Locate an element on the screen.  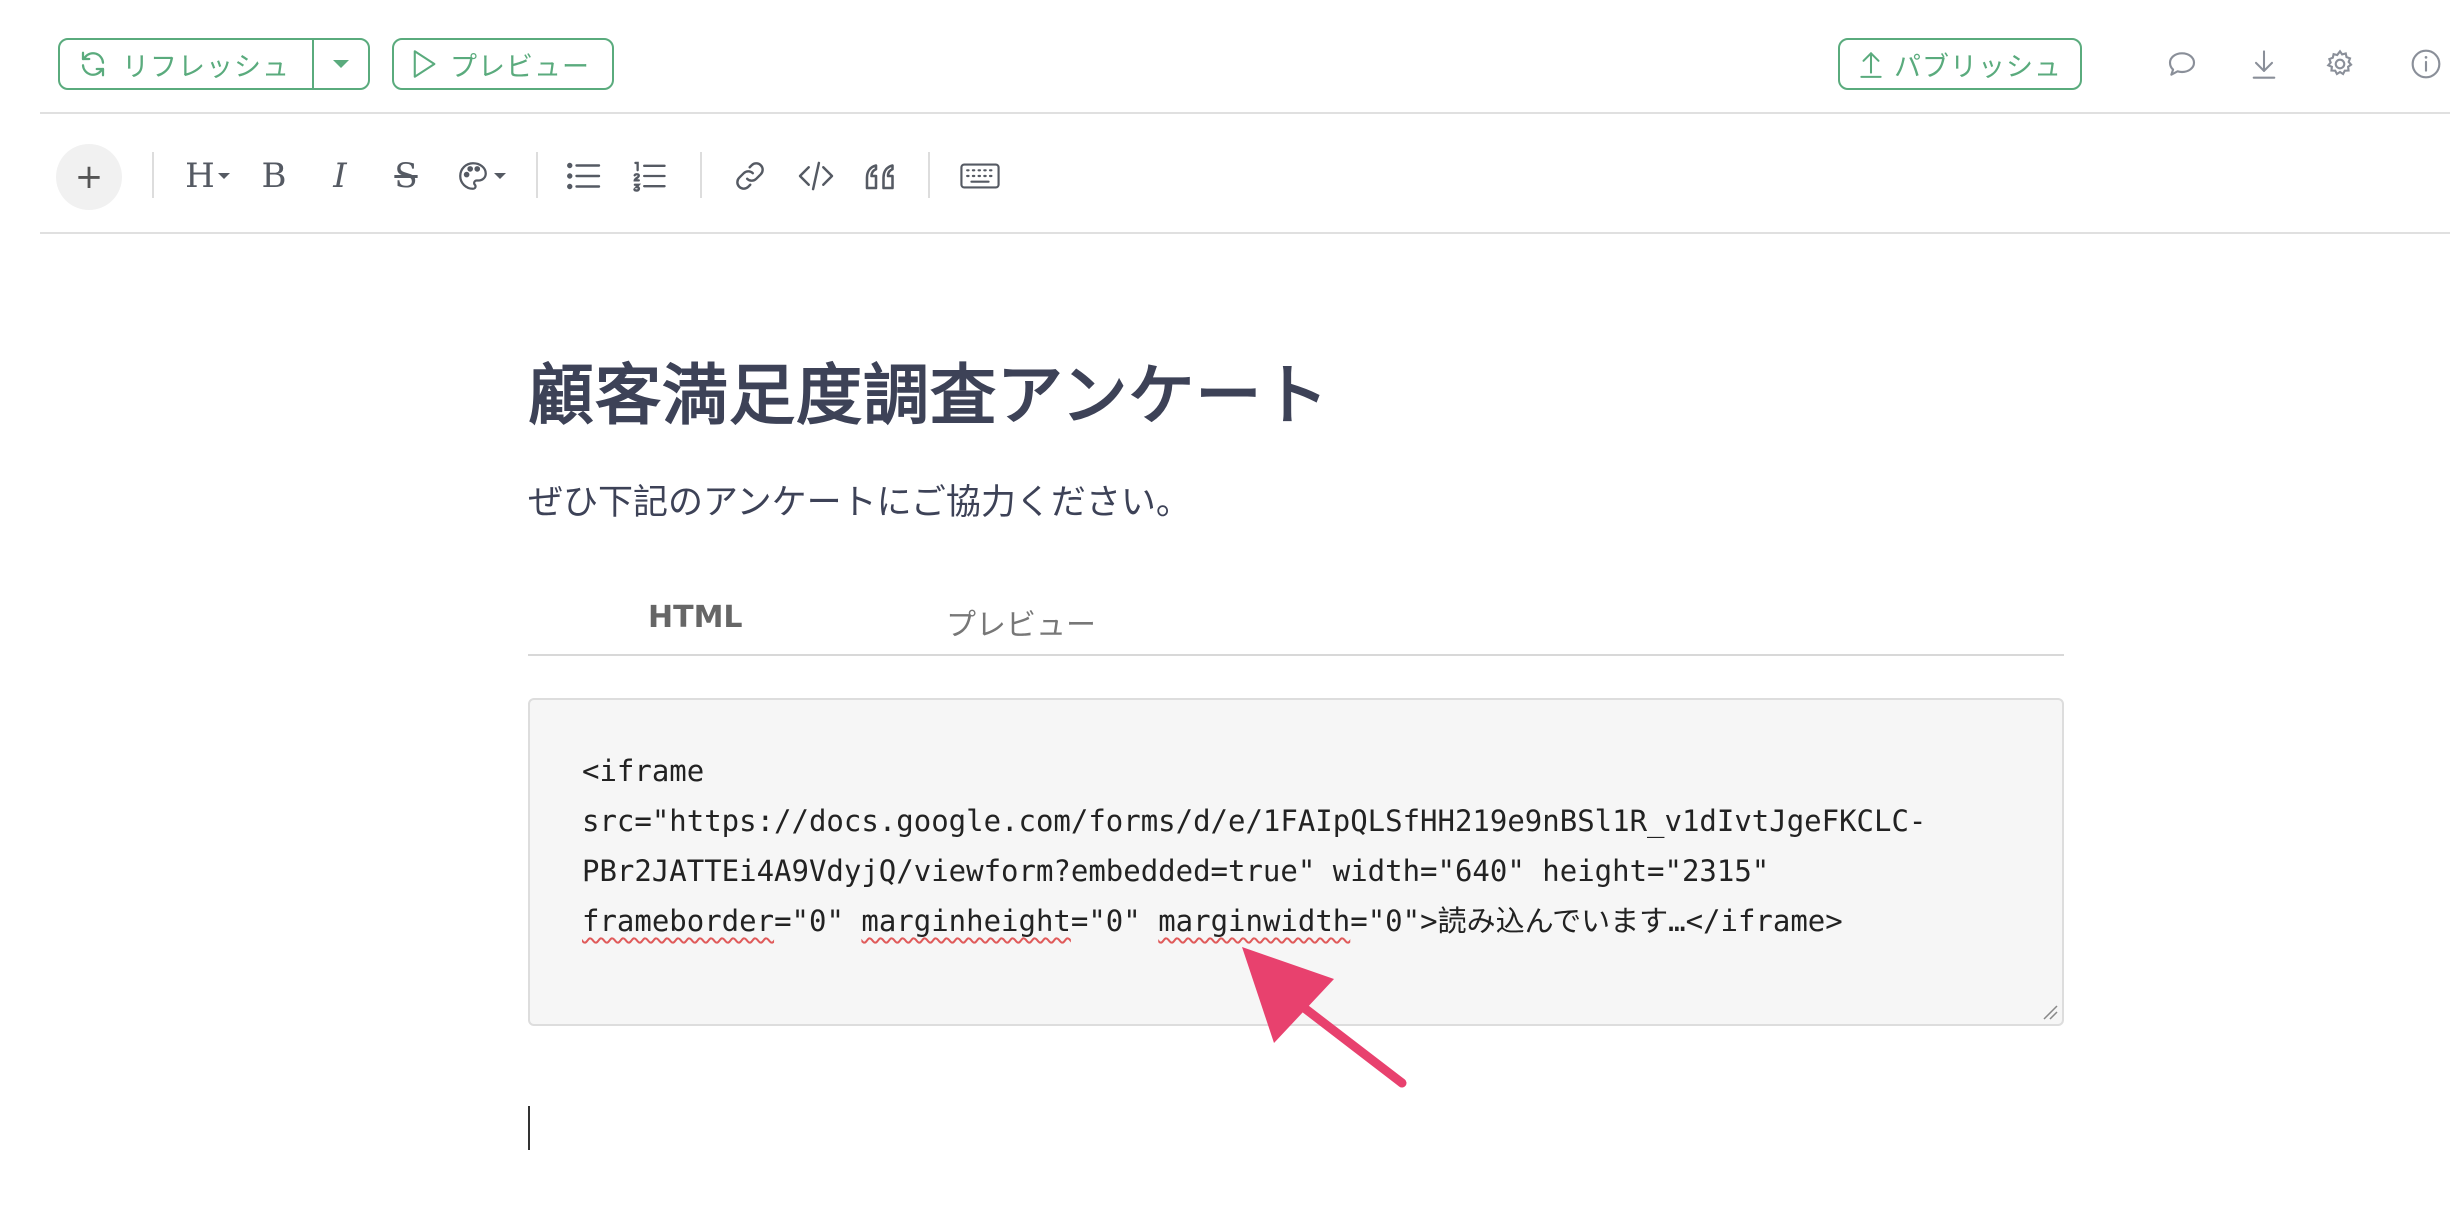
spellcheck-word: marginheight is located at coordinates (966, 921).